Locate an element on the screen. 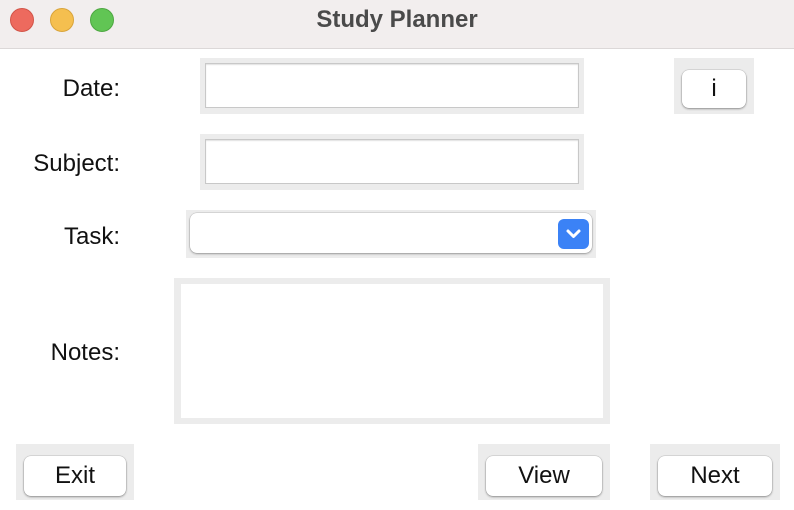 The width and height of the screenshot is (794, 510). task-label: Task: is located at coordinates (91, 236).